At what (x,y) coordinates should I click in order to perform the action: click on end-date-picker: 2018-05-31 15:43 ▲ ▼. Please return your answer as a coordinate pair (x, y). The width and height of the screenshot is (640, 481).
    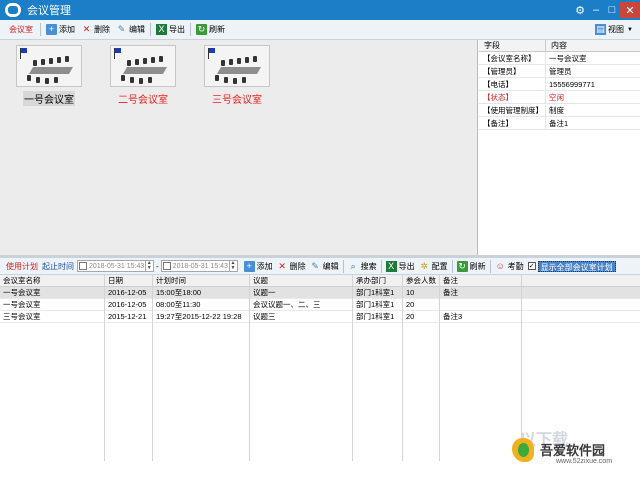
    Looking at the image, I should click on (199, 266).